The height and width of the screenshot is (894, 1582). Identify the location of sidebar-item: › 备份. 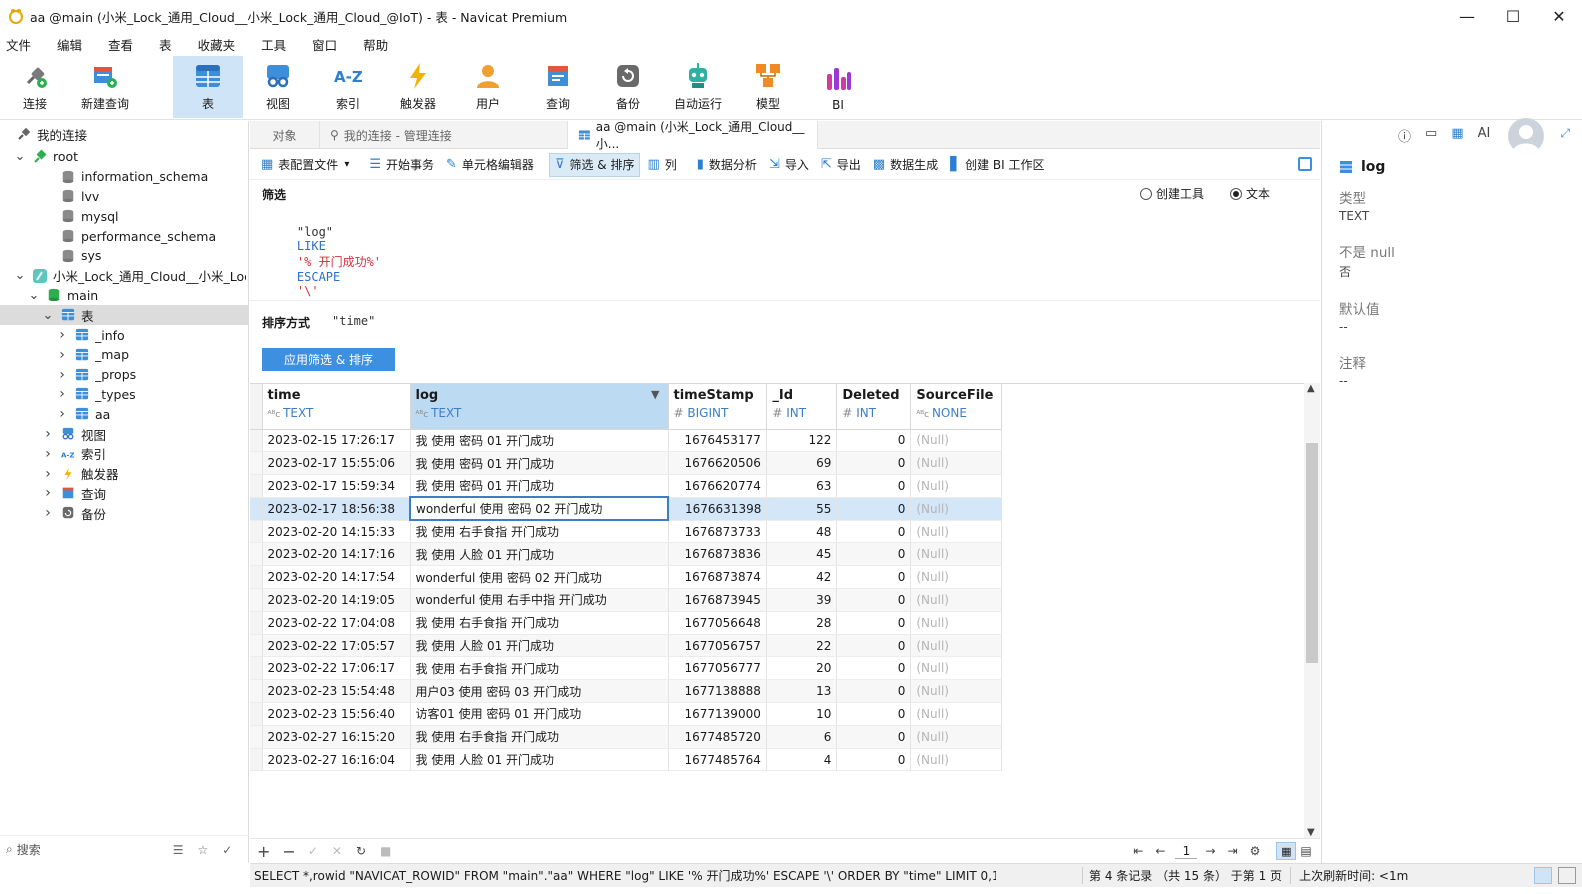
(124, 513).